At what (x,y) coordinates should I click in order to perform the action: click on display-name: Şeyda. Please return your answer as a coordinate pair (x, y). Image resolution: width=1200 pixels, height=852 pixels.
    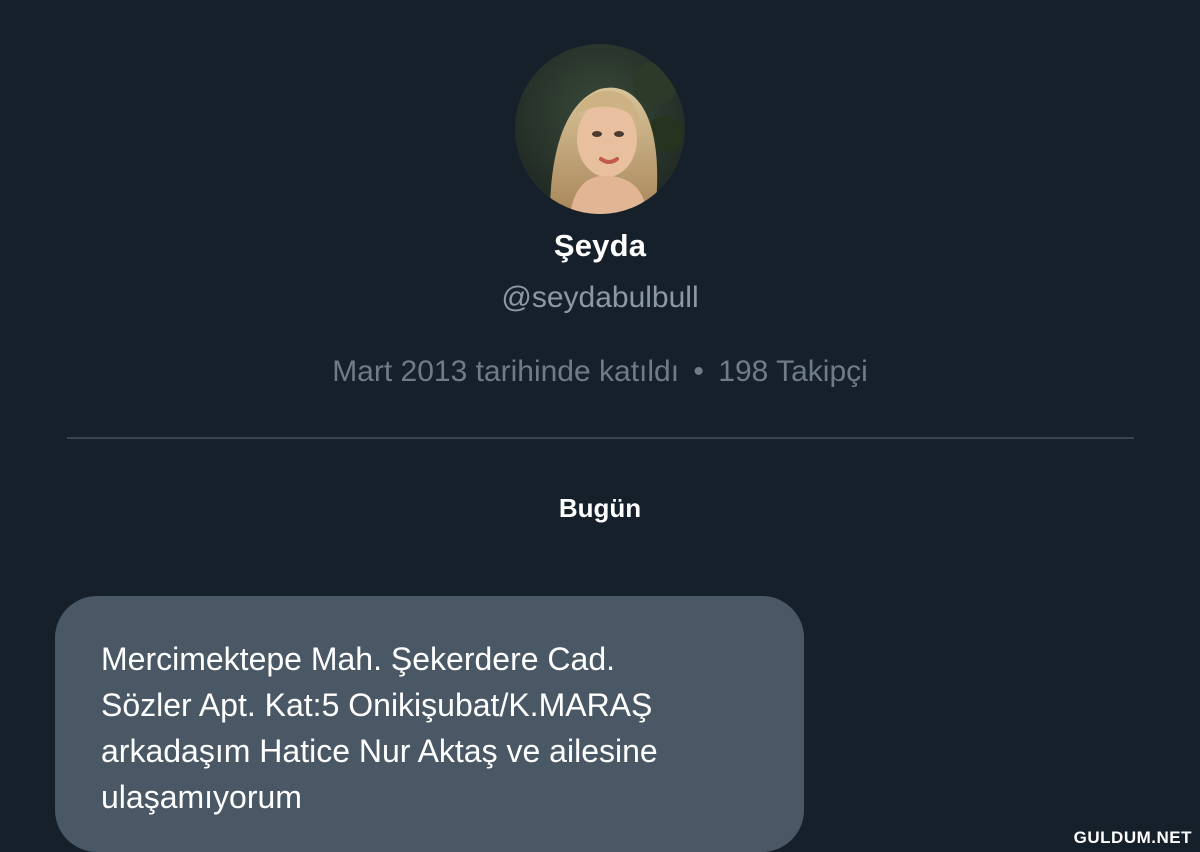
    Looking at the image, I should click on (600, 245).